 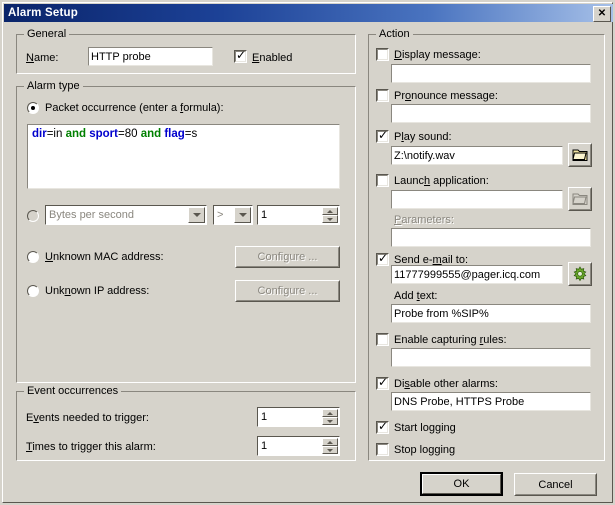 I want to click on window-title: Alarm Setup, so click(x=43, y=13).